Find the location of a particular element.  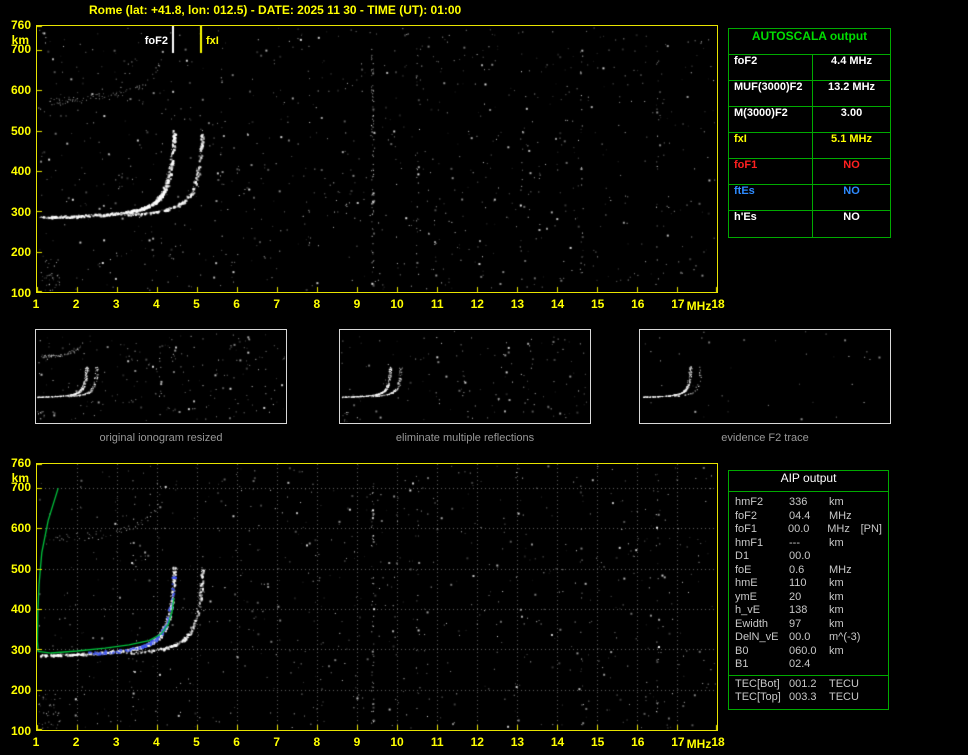

x-axis-label-14: 14 is located at coordinates (557, 742).